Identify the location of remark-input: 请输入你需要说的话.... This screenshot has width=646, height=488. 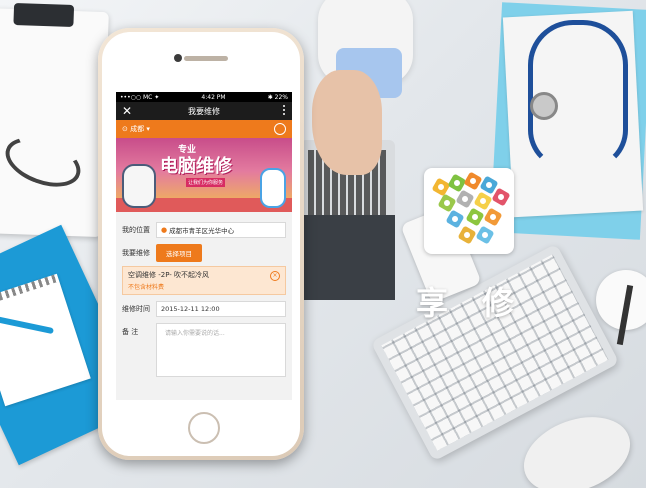
(221, 350).